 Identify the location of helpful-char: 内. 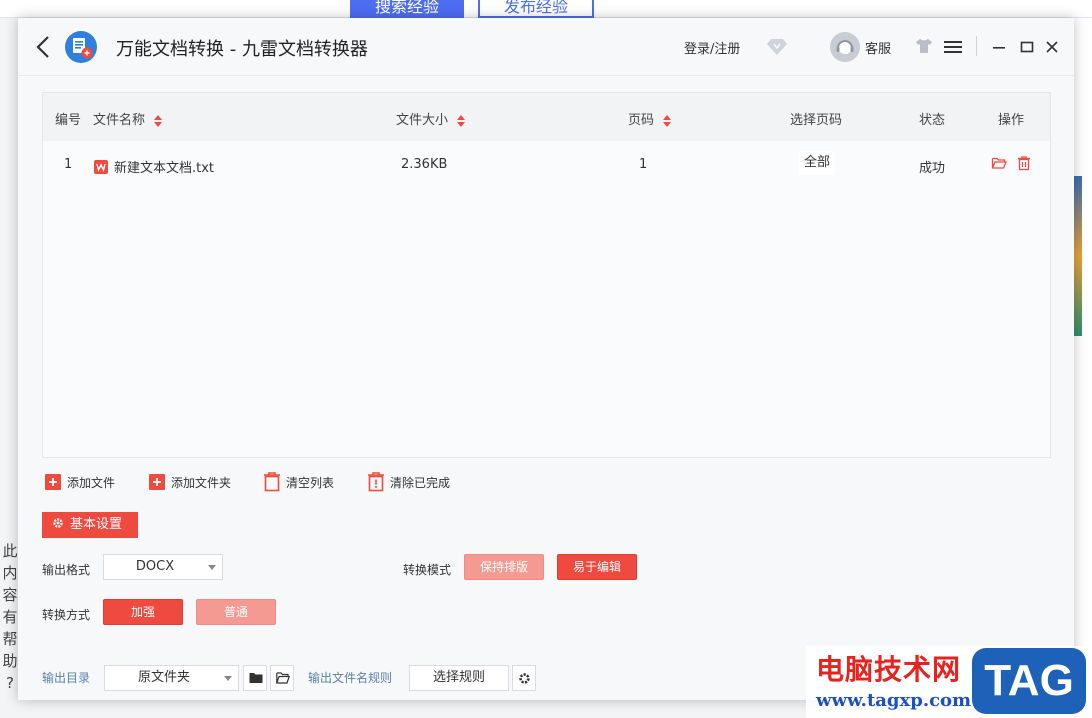
(10, 573).